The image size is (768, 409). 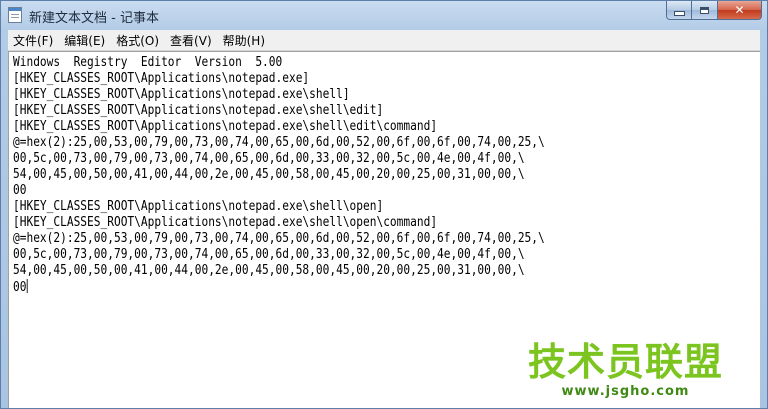 I want to click on caption-buttons: ✕, so click(x=714, y=10).